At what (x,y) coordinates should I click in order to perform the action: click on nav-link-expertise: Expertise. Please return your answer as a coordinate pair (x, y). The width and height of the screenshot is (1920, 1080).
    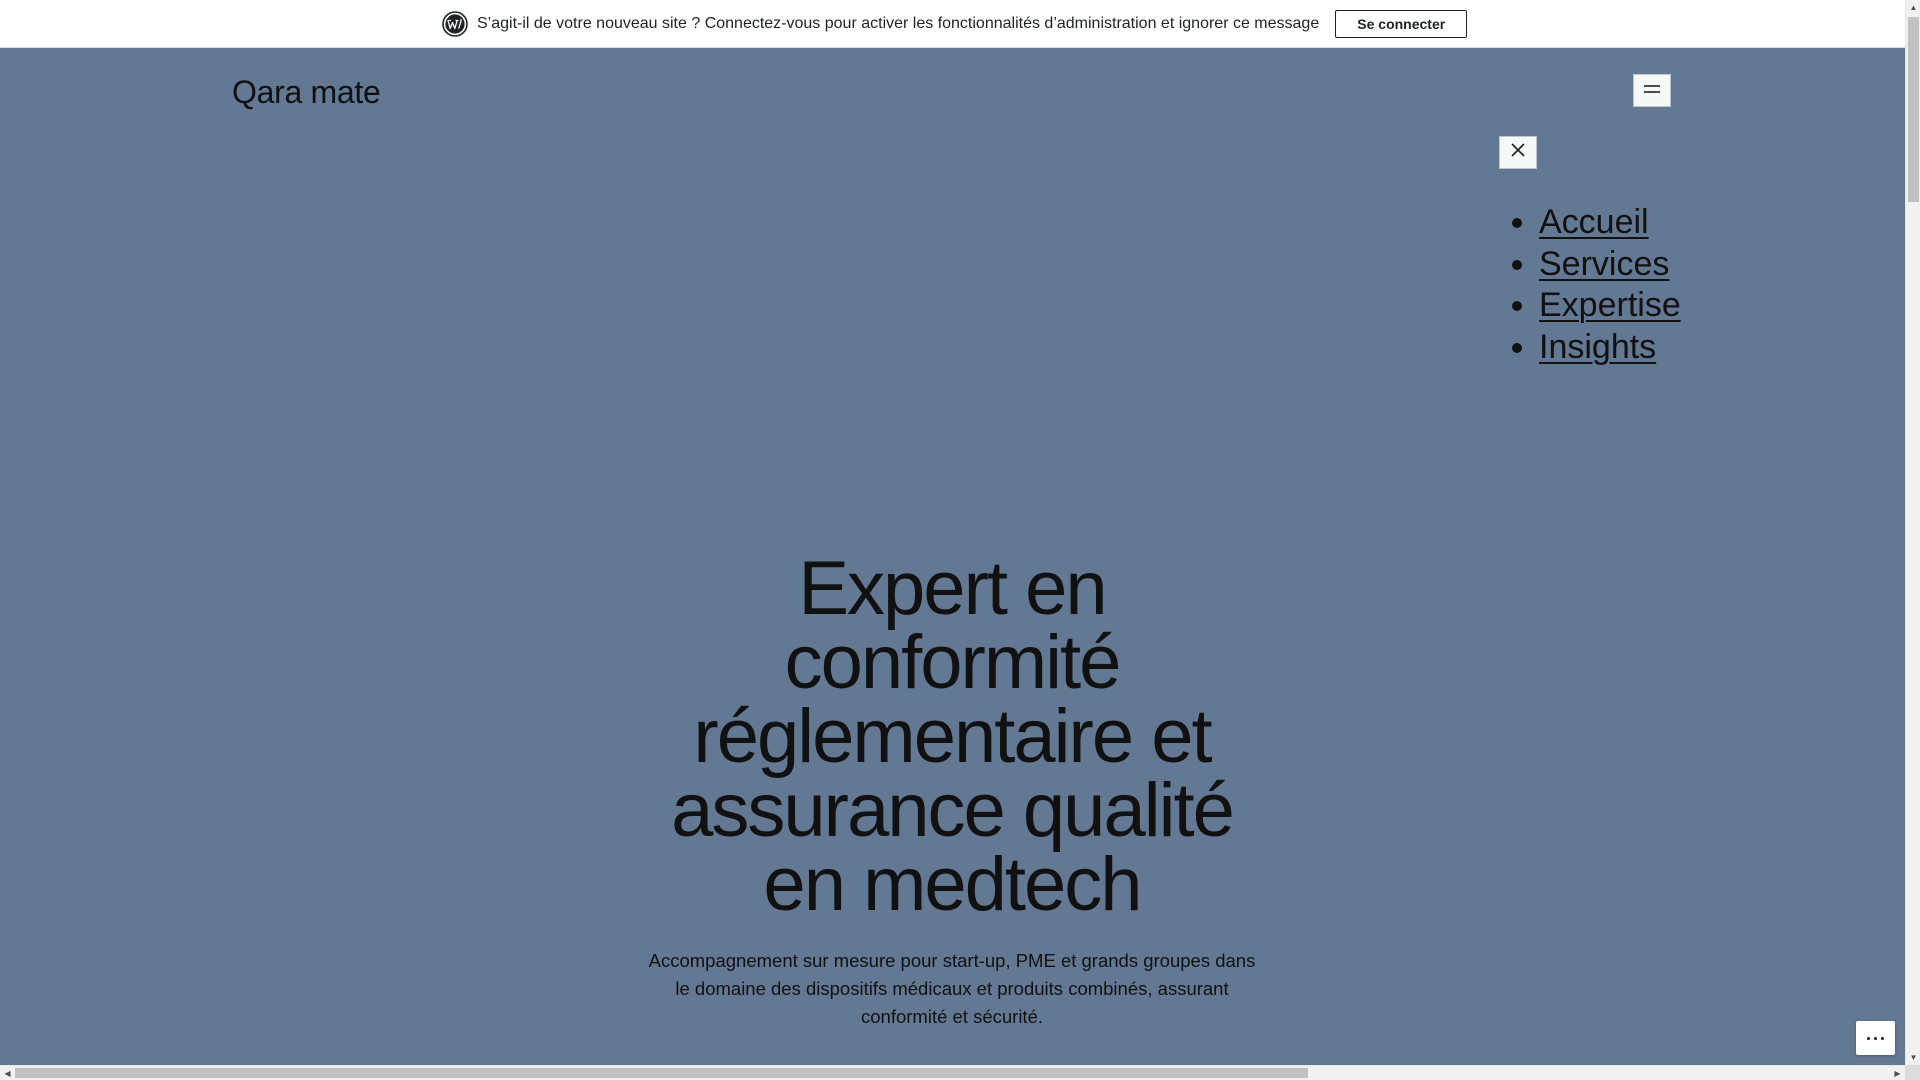
    Looking at the image, I should click on (1610, 305).